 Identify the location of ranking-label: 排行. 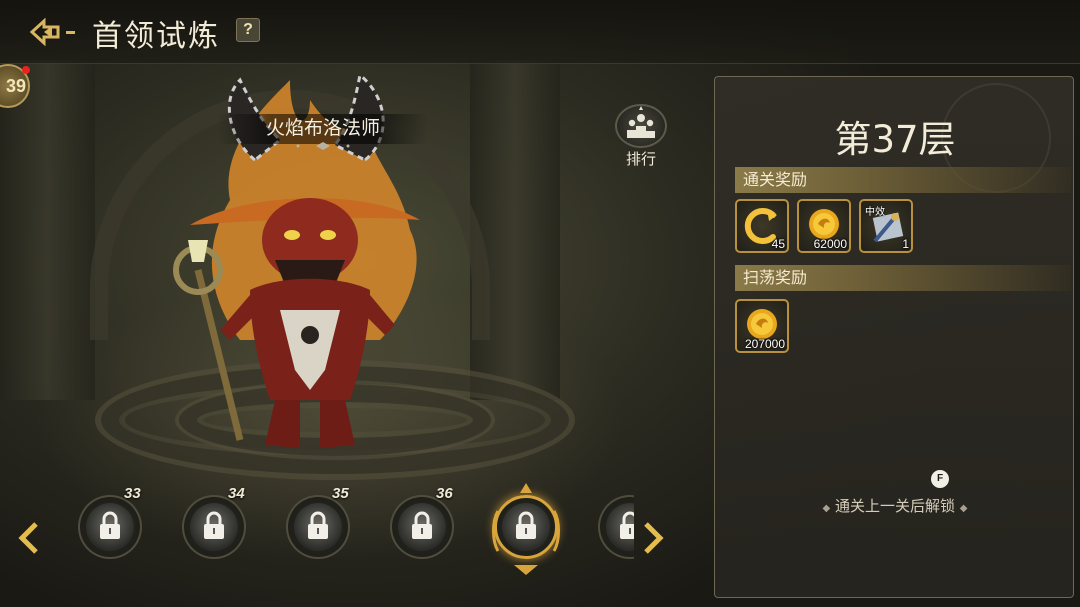
(640, 159).